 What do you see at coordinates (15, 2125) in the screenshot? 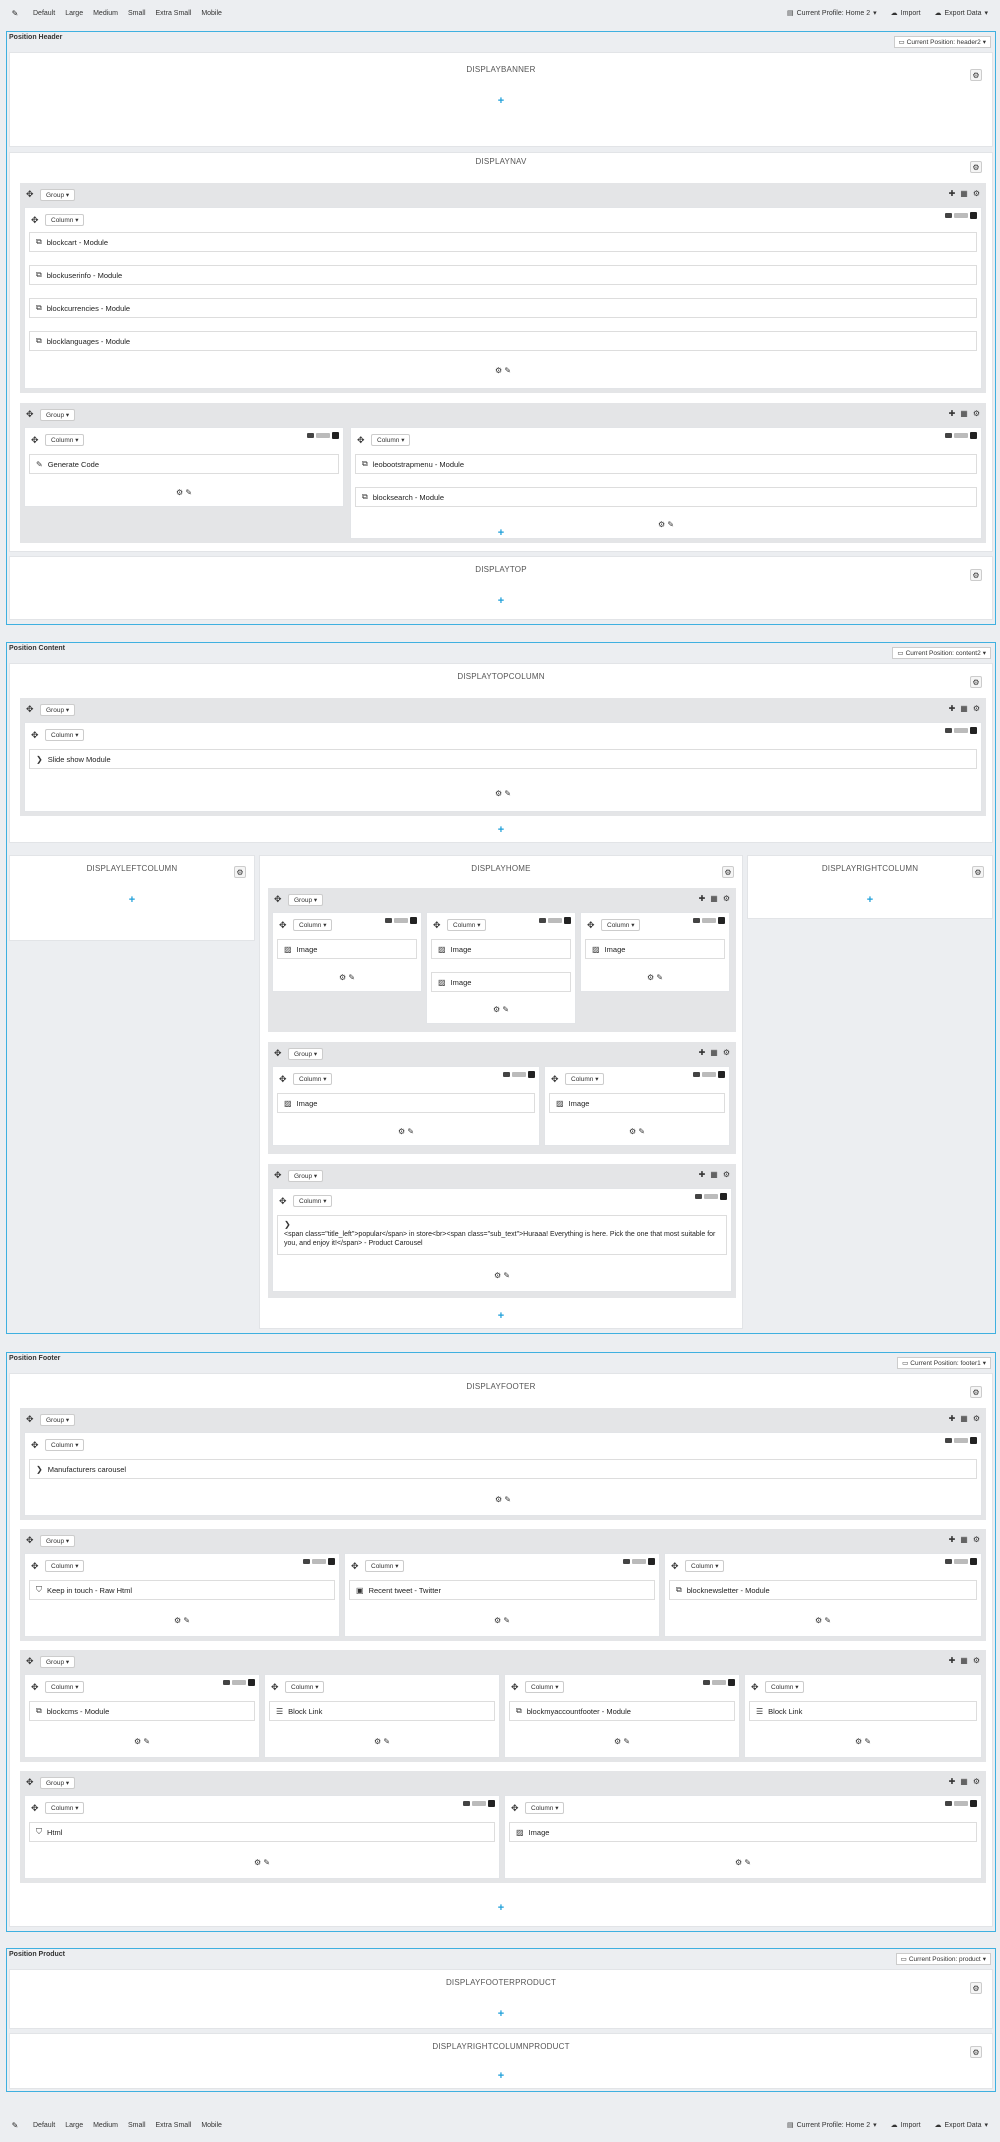
I see `pencil-icon: ✎` at bounding box center [15, 2125].